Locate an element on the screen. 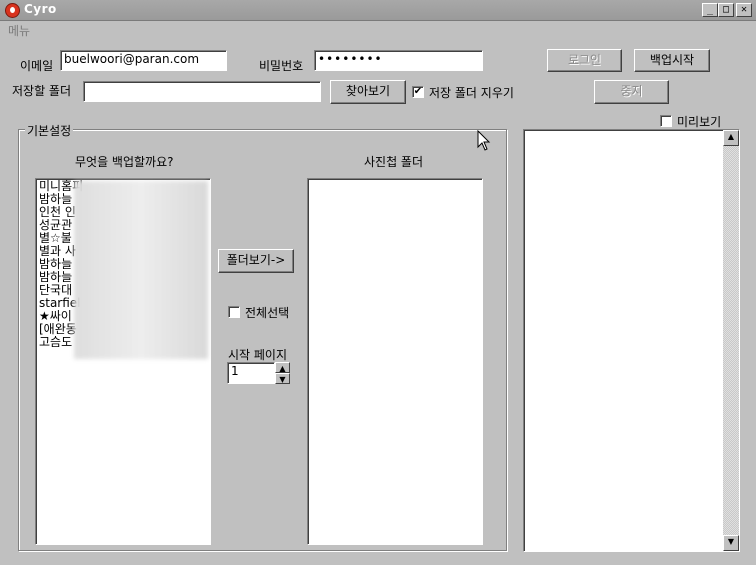 Image resolution: width=756 pixels, height=565 pixels. preview-label: 미리보기 is located at coordinates (699, 122).